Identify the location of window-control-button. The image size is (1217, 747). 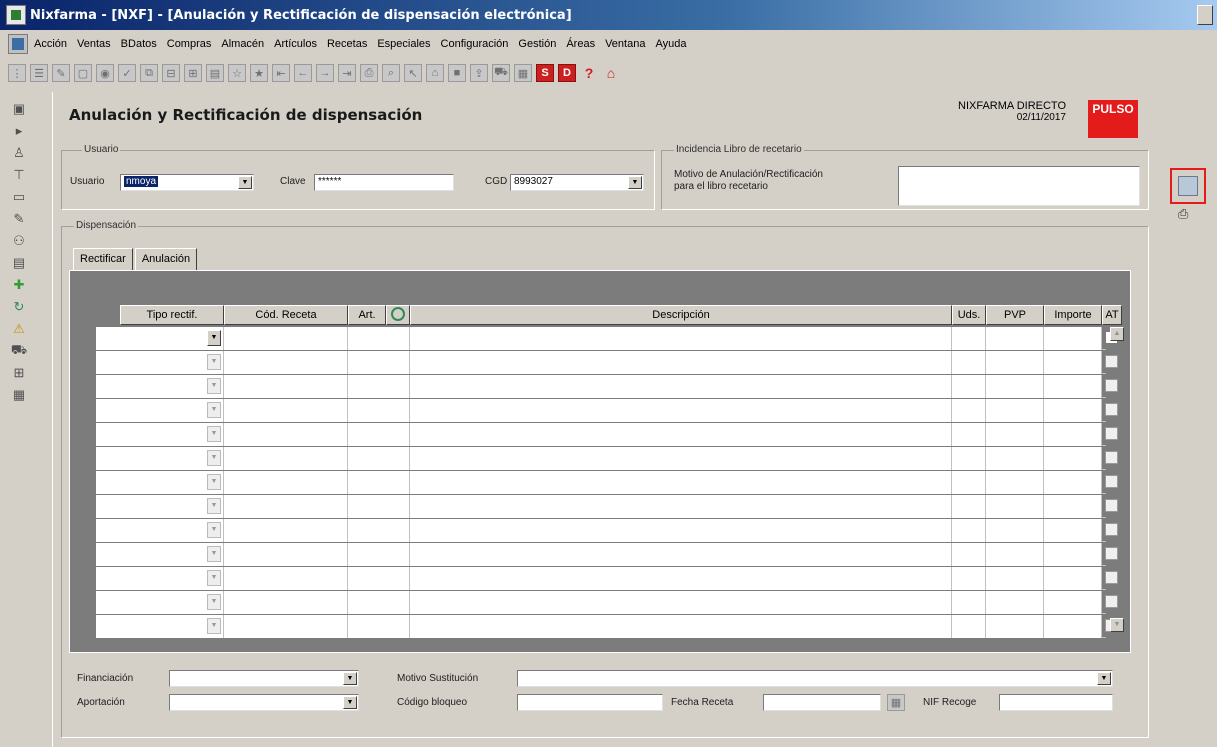
(1205, 15).